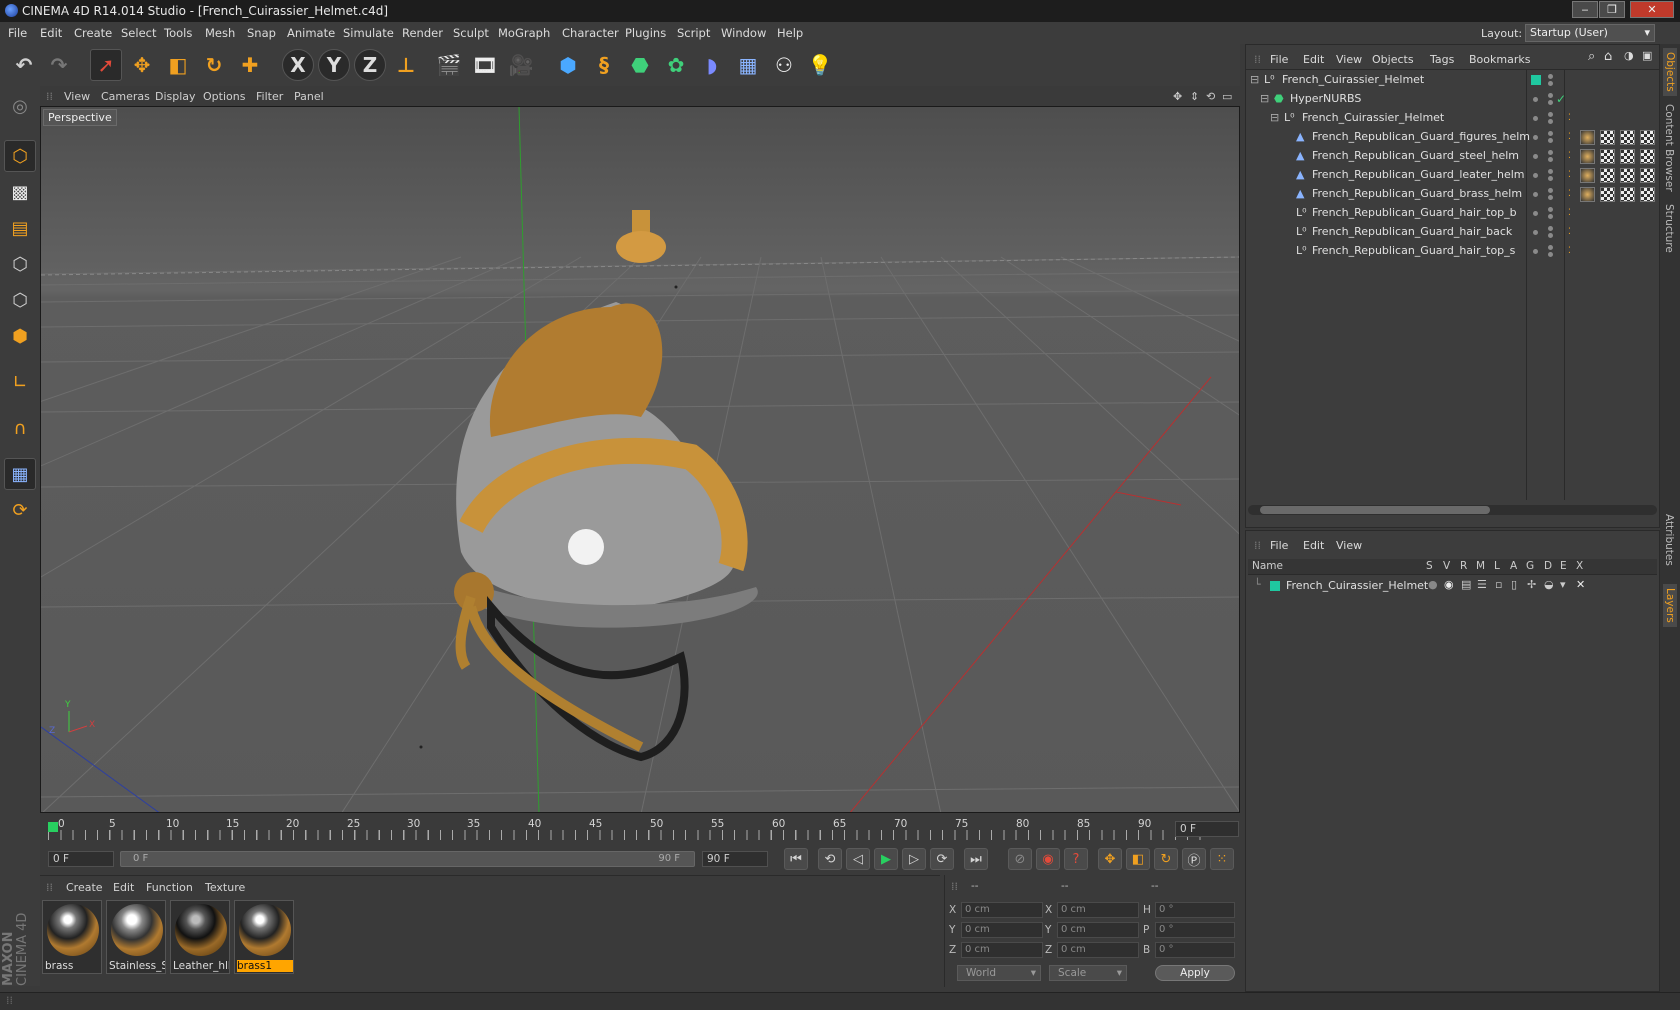 The height and width of the screenshot is (1010, 1680). What do you see at coordinates (123, 887) in the screenshot?
I see `material-menu-edit: Edit` at bounding box center [123, 887].